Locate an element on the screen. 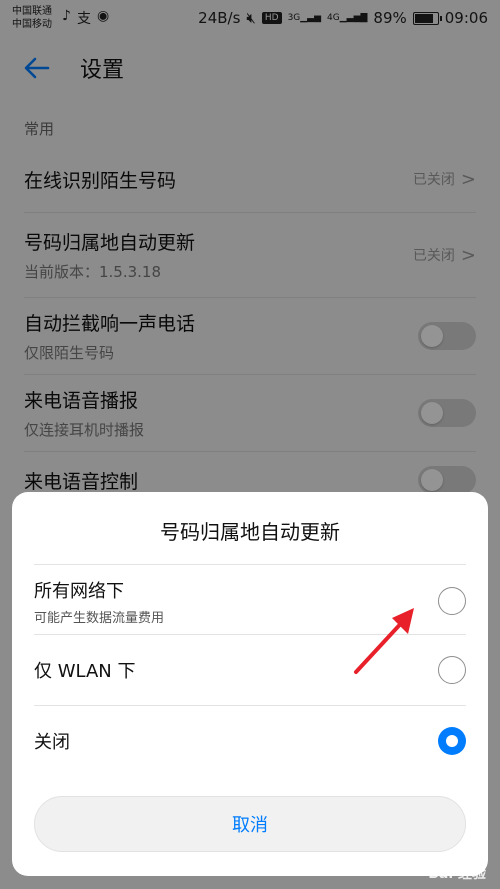  divider is located at coordinates (250, 564).